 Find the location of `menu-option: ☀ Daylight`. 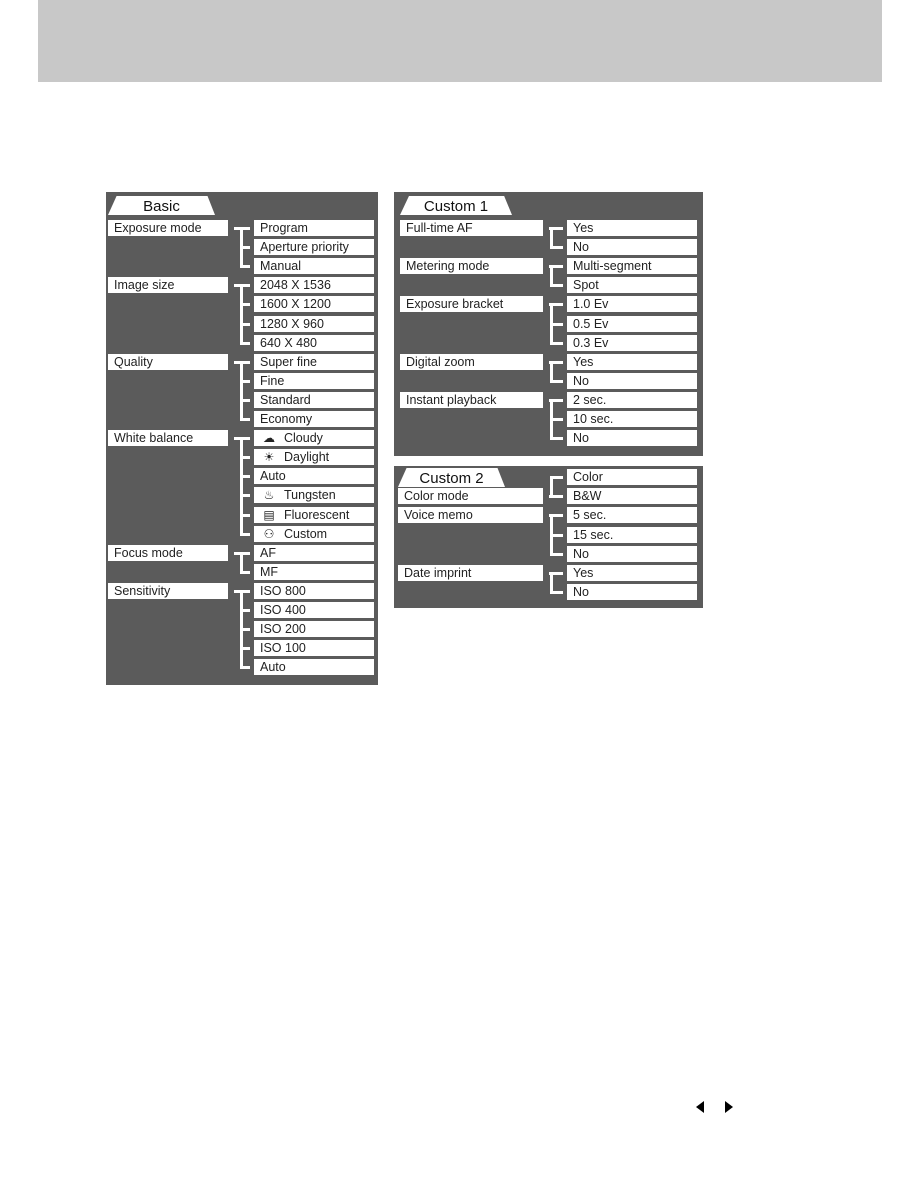

menu-option: ☀ Daylight is located at coordinates (314, 457).